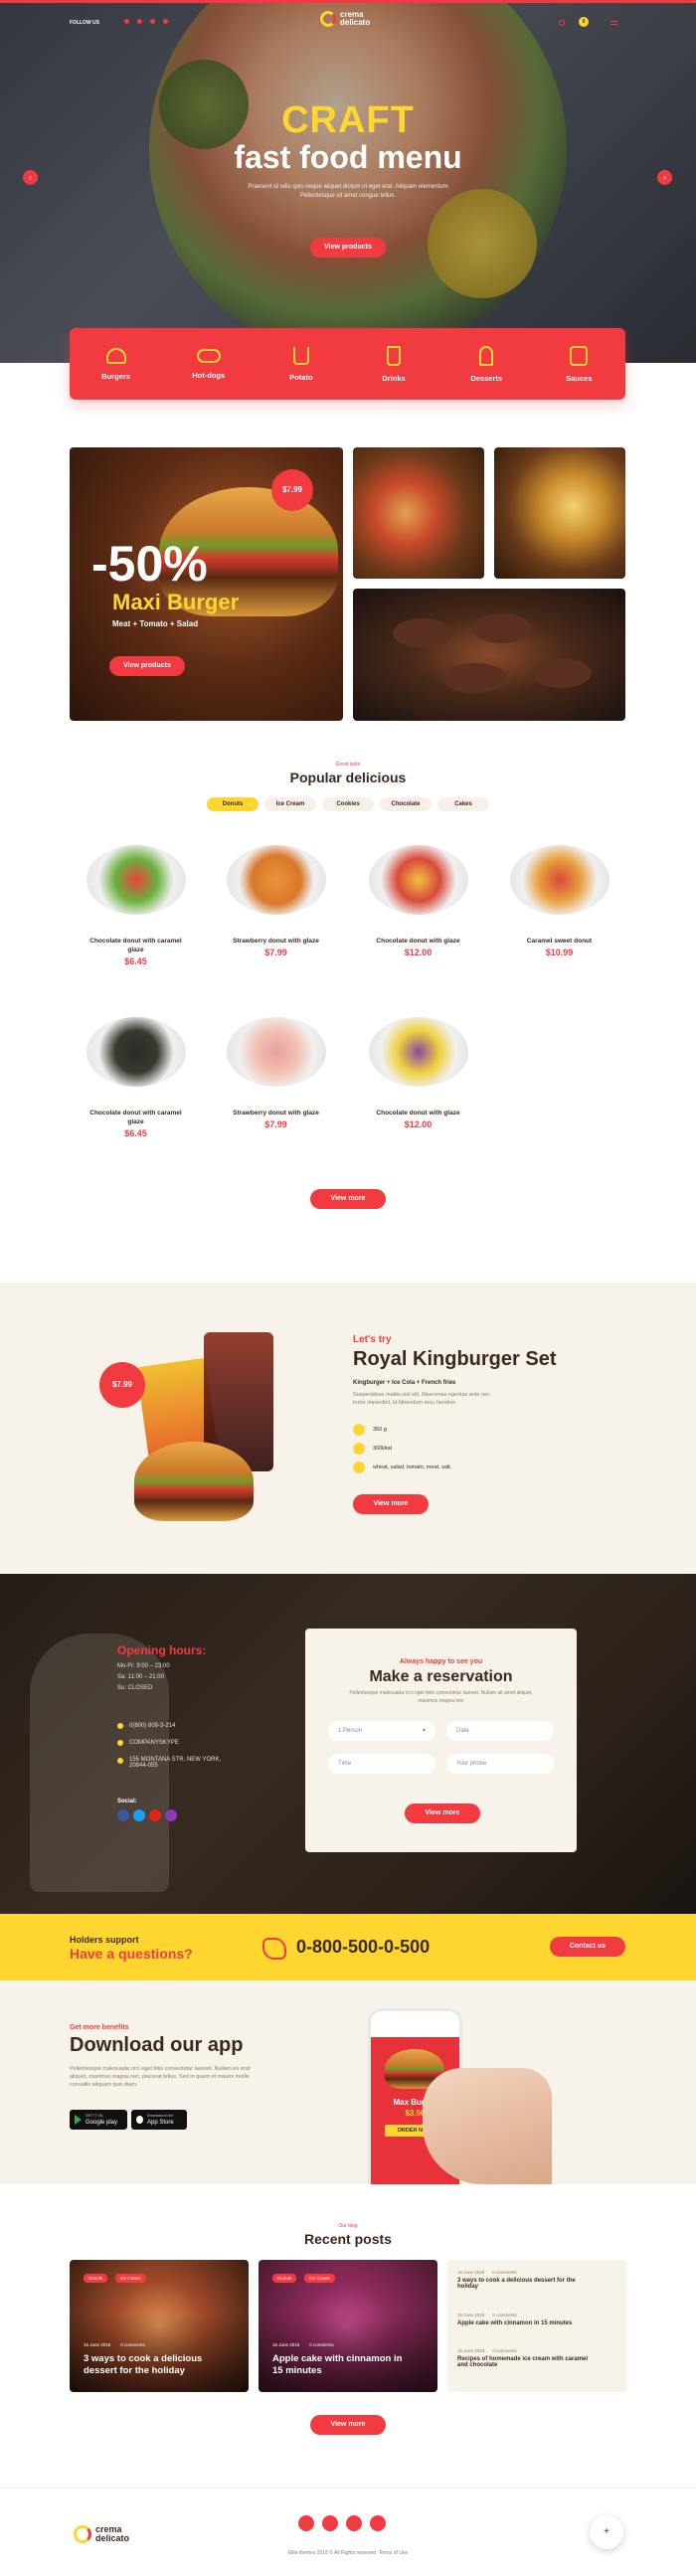 Image resolution: width=696 pixels, height=2576 pixels. Describe the element at coordinates (120, 1761) in the screenshot. I see `location-icon` at that location.